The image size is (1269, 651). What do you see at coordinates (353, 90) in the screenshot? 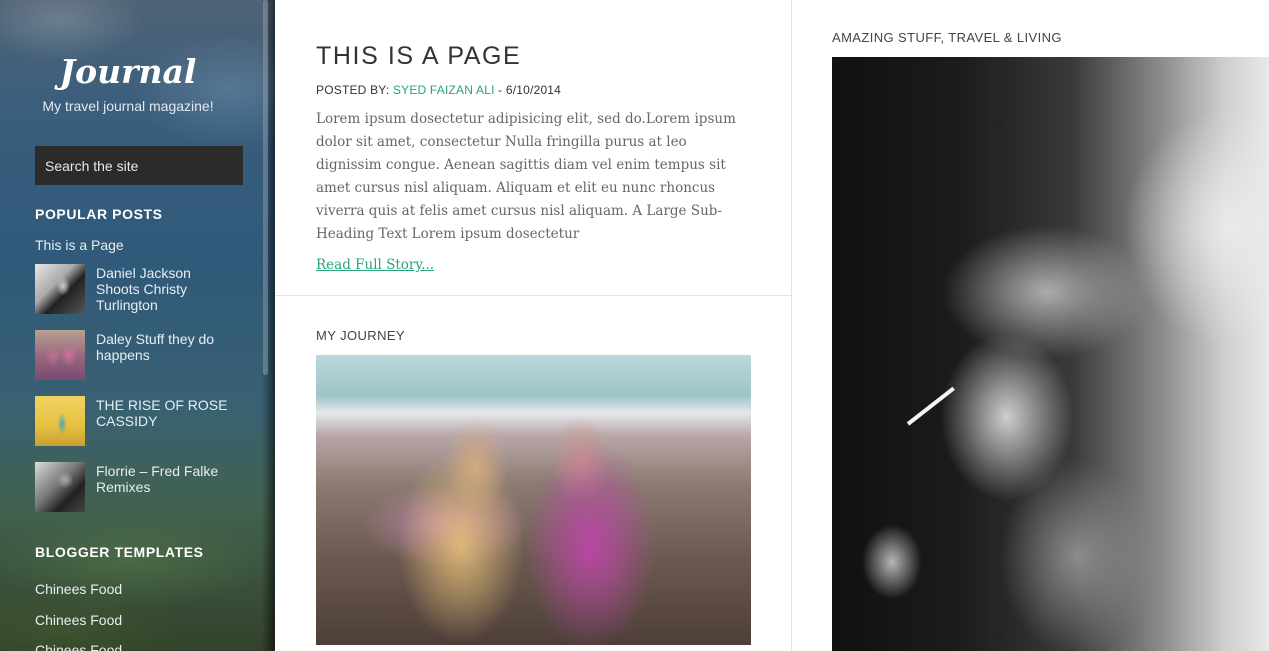
I see `posted-by-label: POSTED BY:` at bounding box center [353, 90].